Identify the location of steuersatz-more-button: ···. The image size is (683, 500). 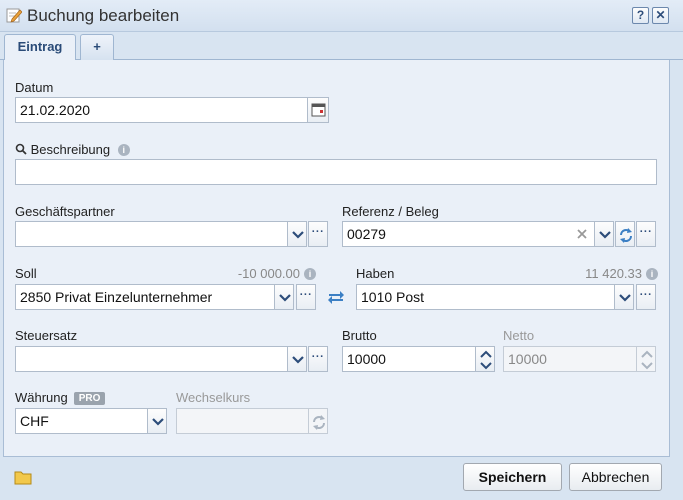
(318, 359).